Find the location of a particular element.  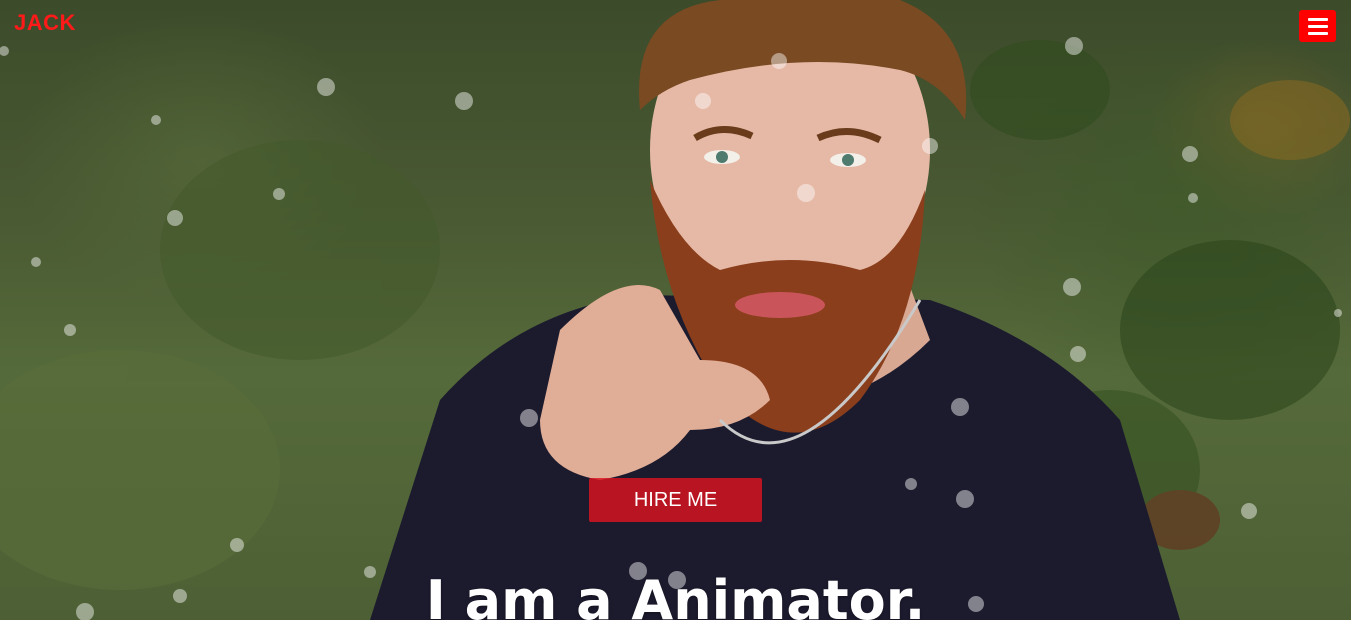

menu-toggle-button is located at coordinates (1317, 26).